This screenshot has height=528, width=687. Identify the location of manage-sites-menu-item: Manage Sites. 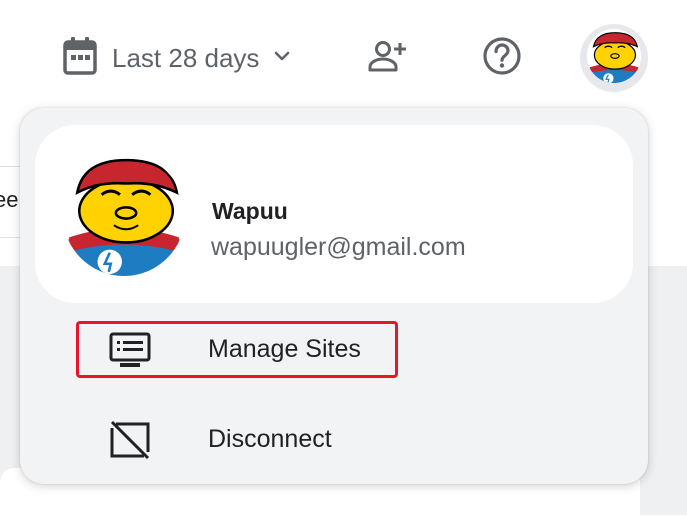
(334, 350).